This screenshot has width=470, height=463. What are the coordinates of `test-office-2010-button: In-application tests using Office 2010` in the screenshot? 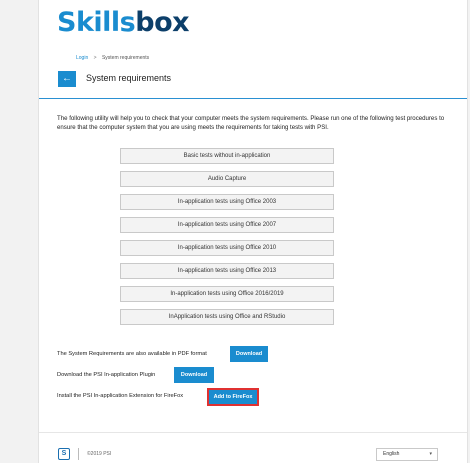 It's located at (227, 248).